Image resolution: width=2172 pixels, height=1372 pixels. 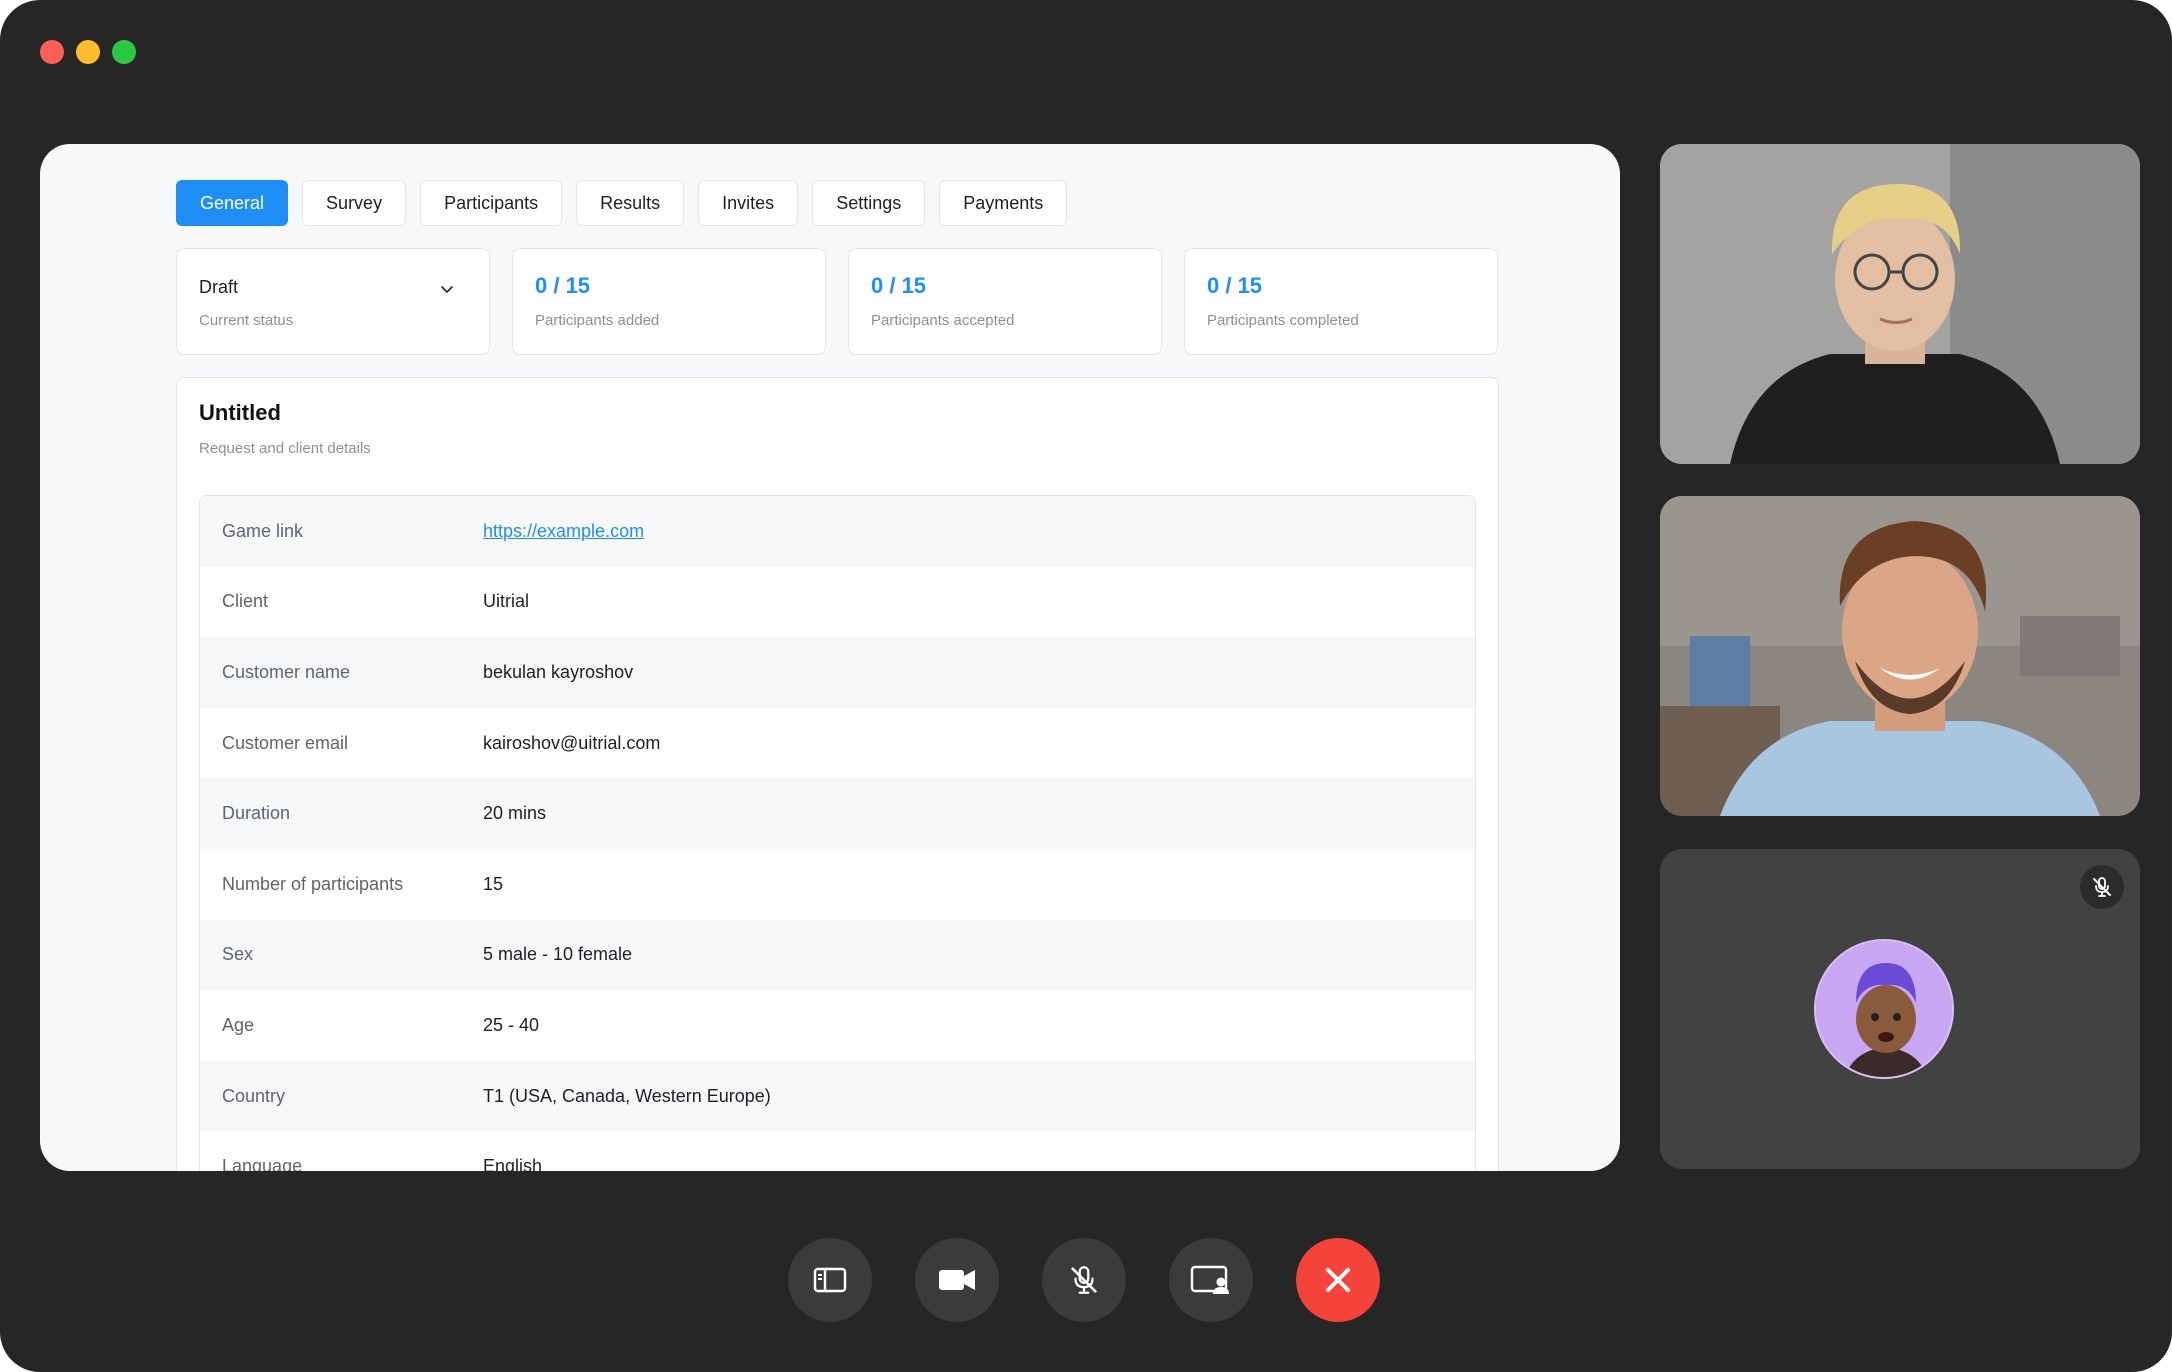 I want to click on row-key: Age, so click(x=238, y=1024).